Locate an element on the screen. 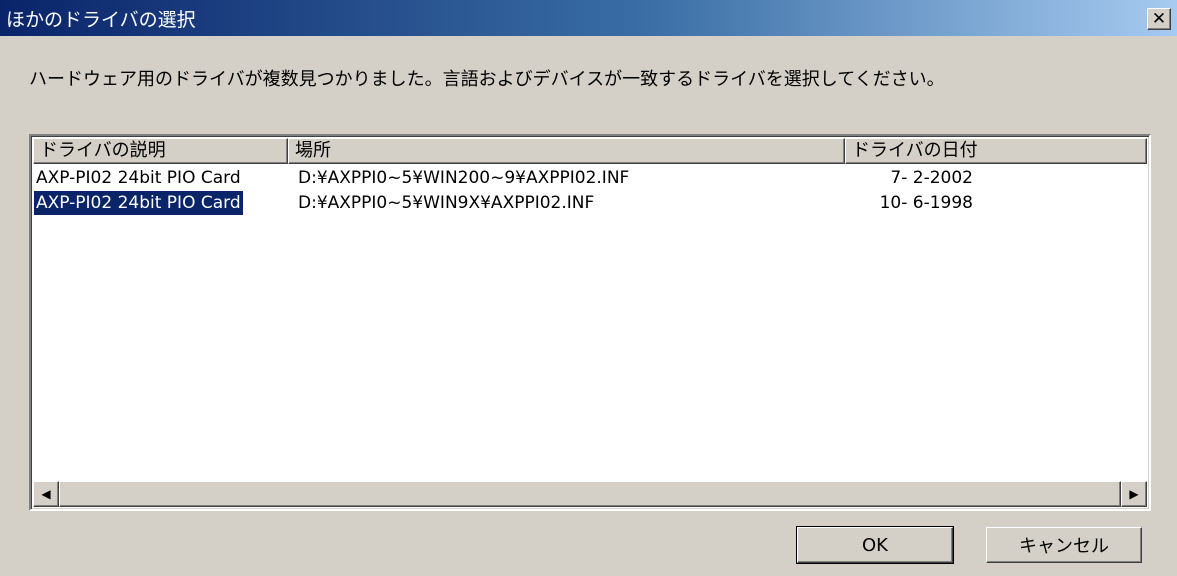  close-icon: ✕ is located at coordinates (1159, 18).